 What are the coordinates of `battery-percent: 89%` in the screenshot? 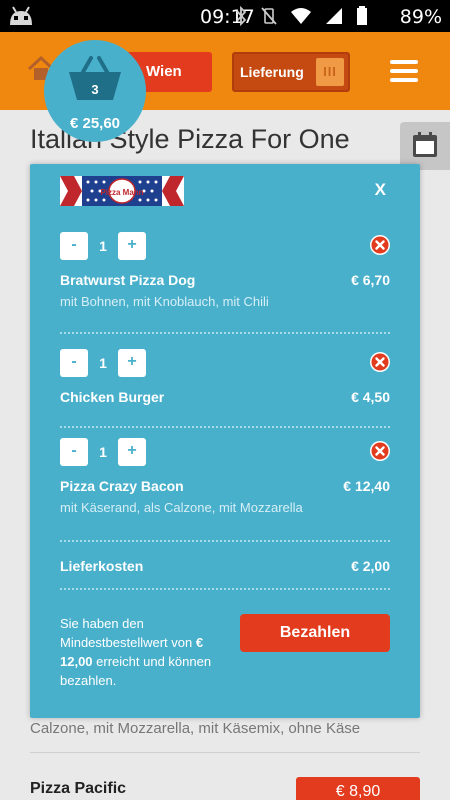 It's located at (420, 17).